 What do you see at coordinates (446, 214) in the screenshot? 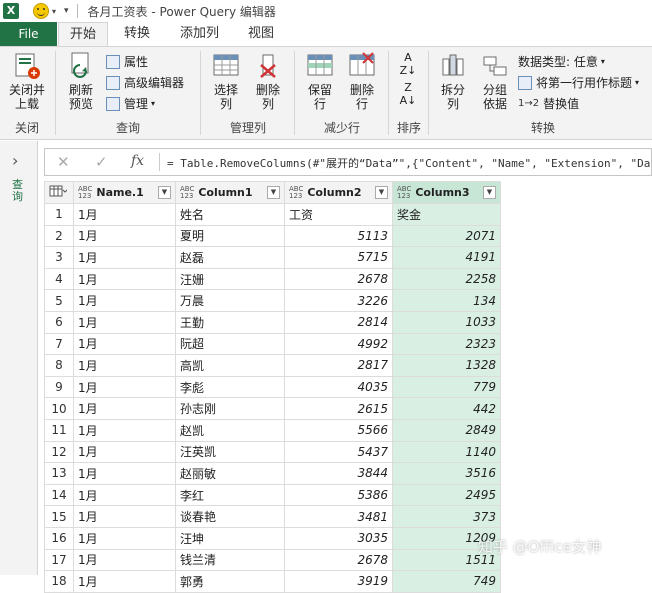
I see `cell-column3: 奖金` at bounding box center [446, 214].